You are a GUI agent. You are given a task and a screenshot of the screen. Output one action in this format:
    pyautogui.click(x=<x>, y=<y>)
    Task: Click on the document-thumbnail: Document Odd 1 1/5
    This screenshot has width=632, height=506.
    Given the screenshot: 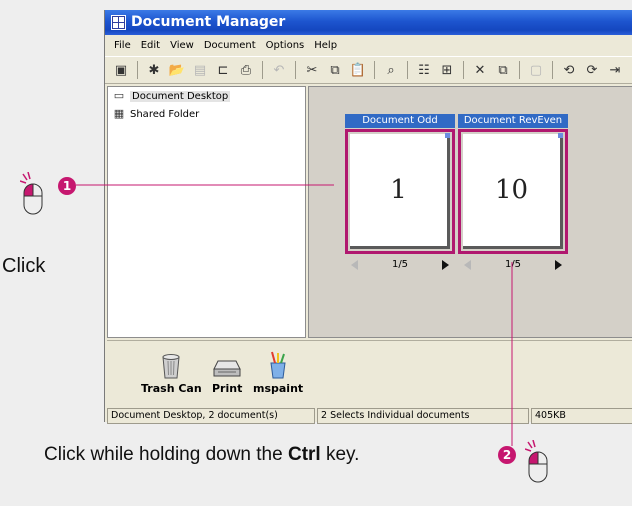 What is the action you would take?
    pyautogui.click(x=400, y=192)
    